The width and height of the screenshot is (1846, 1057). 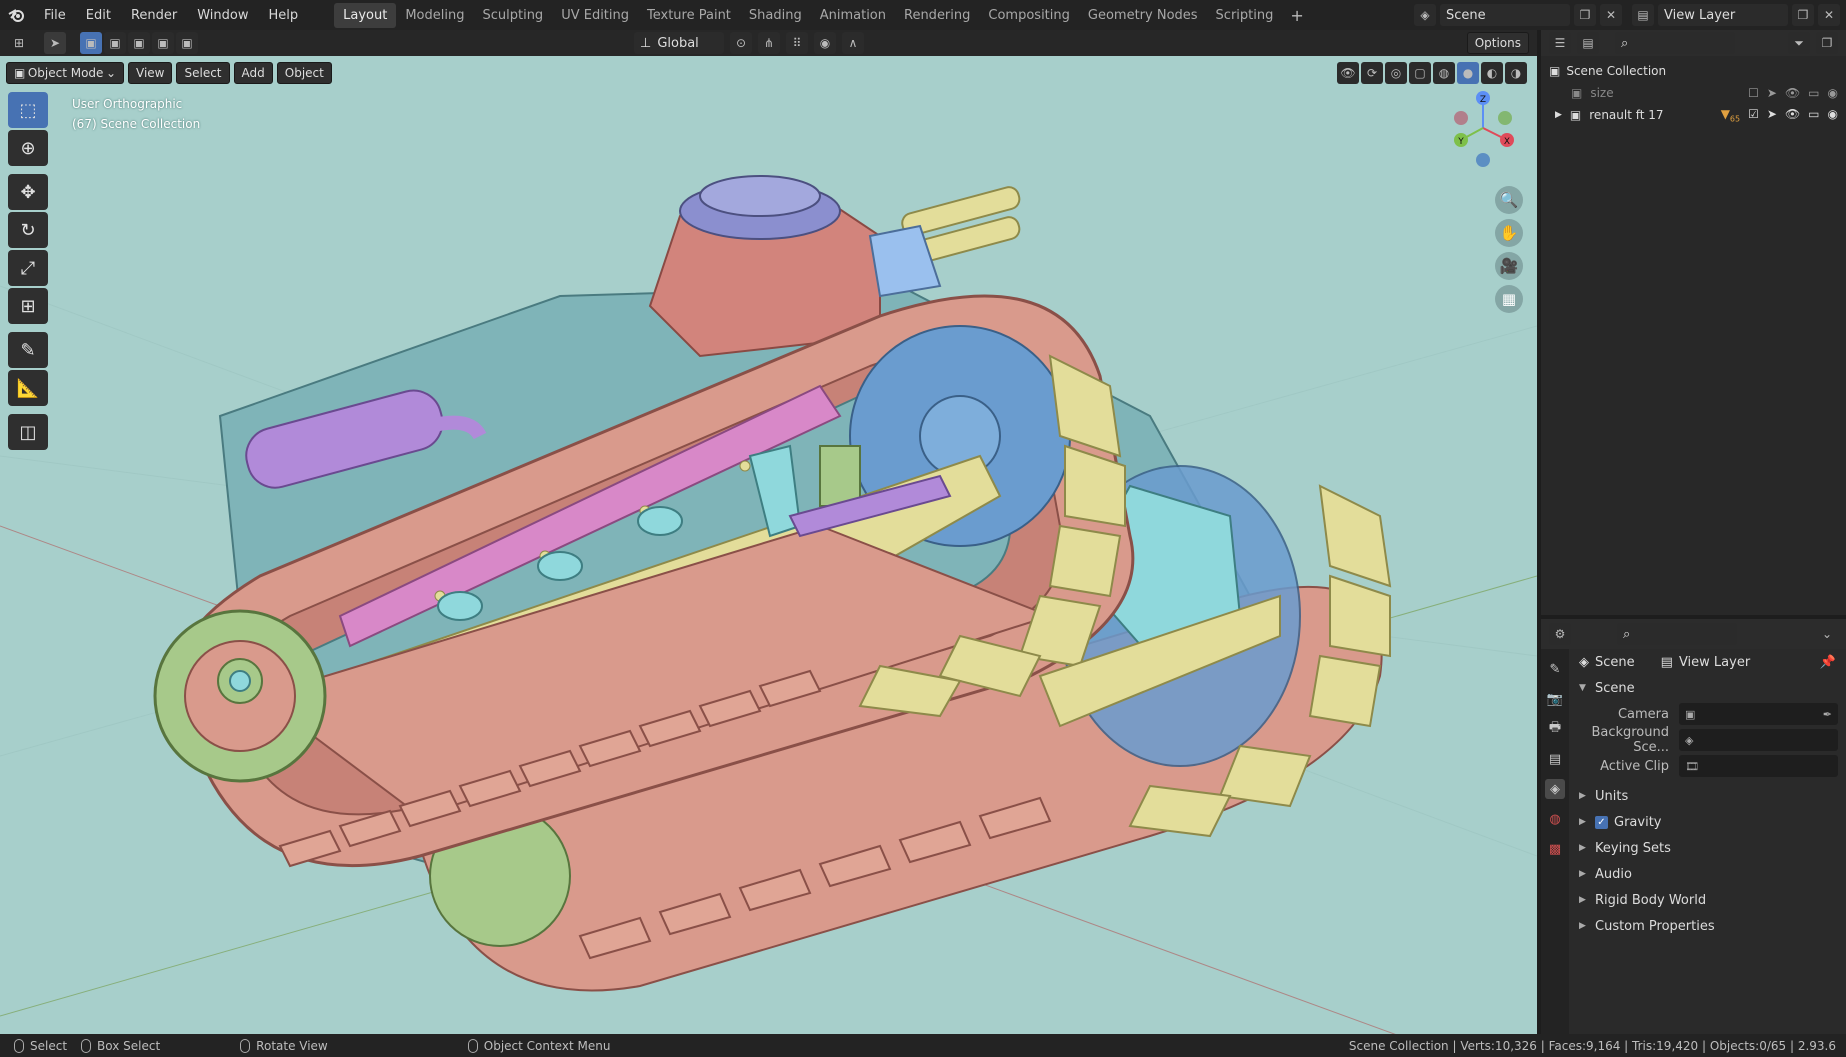 I want to click on expand-arrow-icon: ▶, so click(x=1558, y=115).